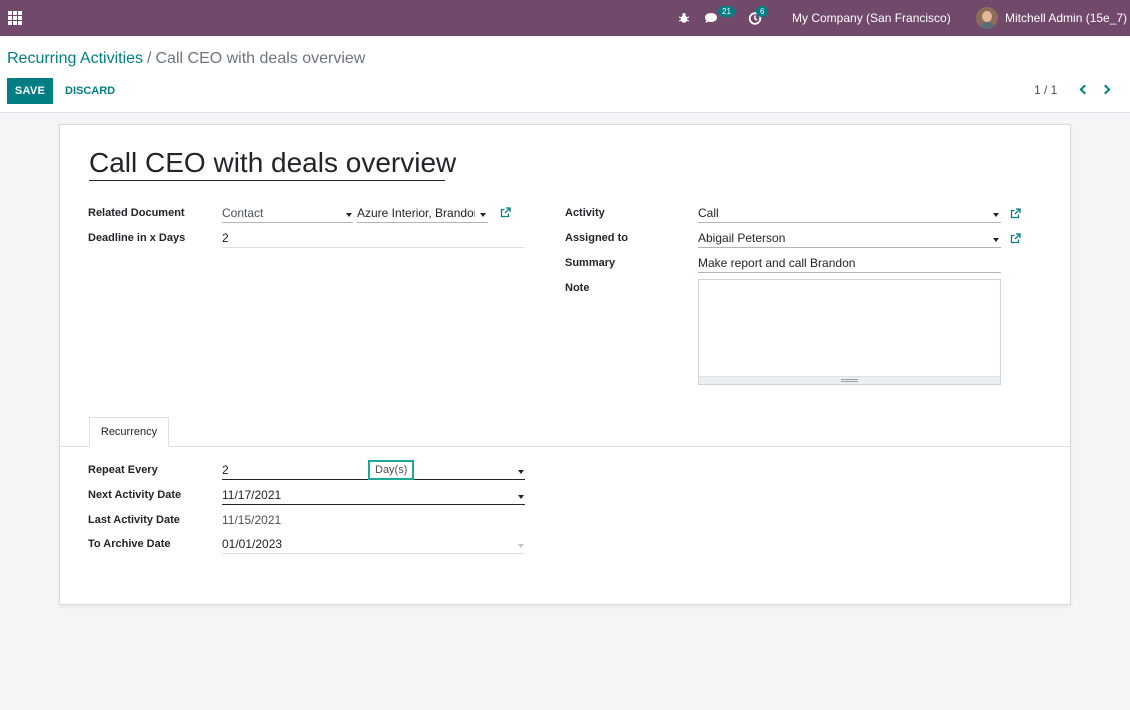 The image size is (1130, 710). What do you see at coordinates (90, 91) in the screenshot?
I see `discard-button: DISCARD` at bounding box center [90, 91].